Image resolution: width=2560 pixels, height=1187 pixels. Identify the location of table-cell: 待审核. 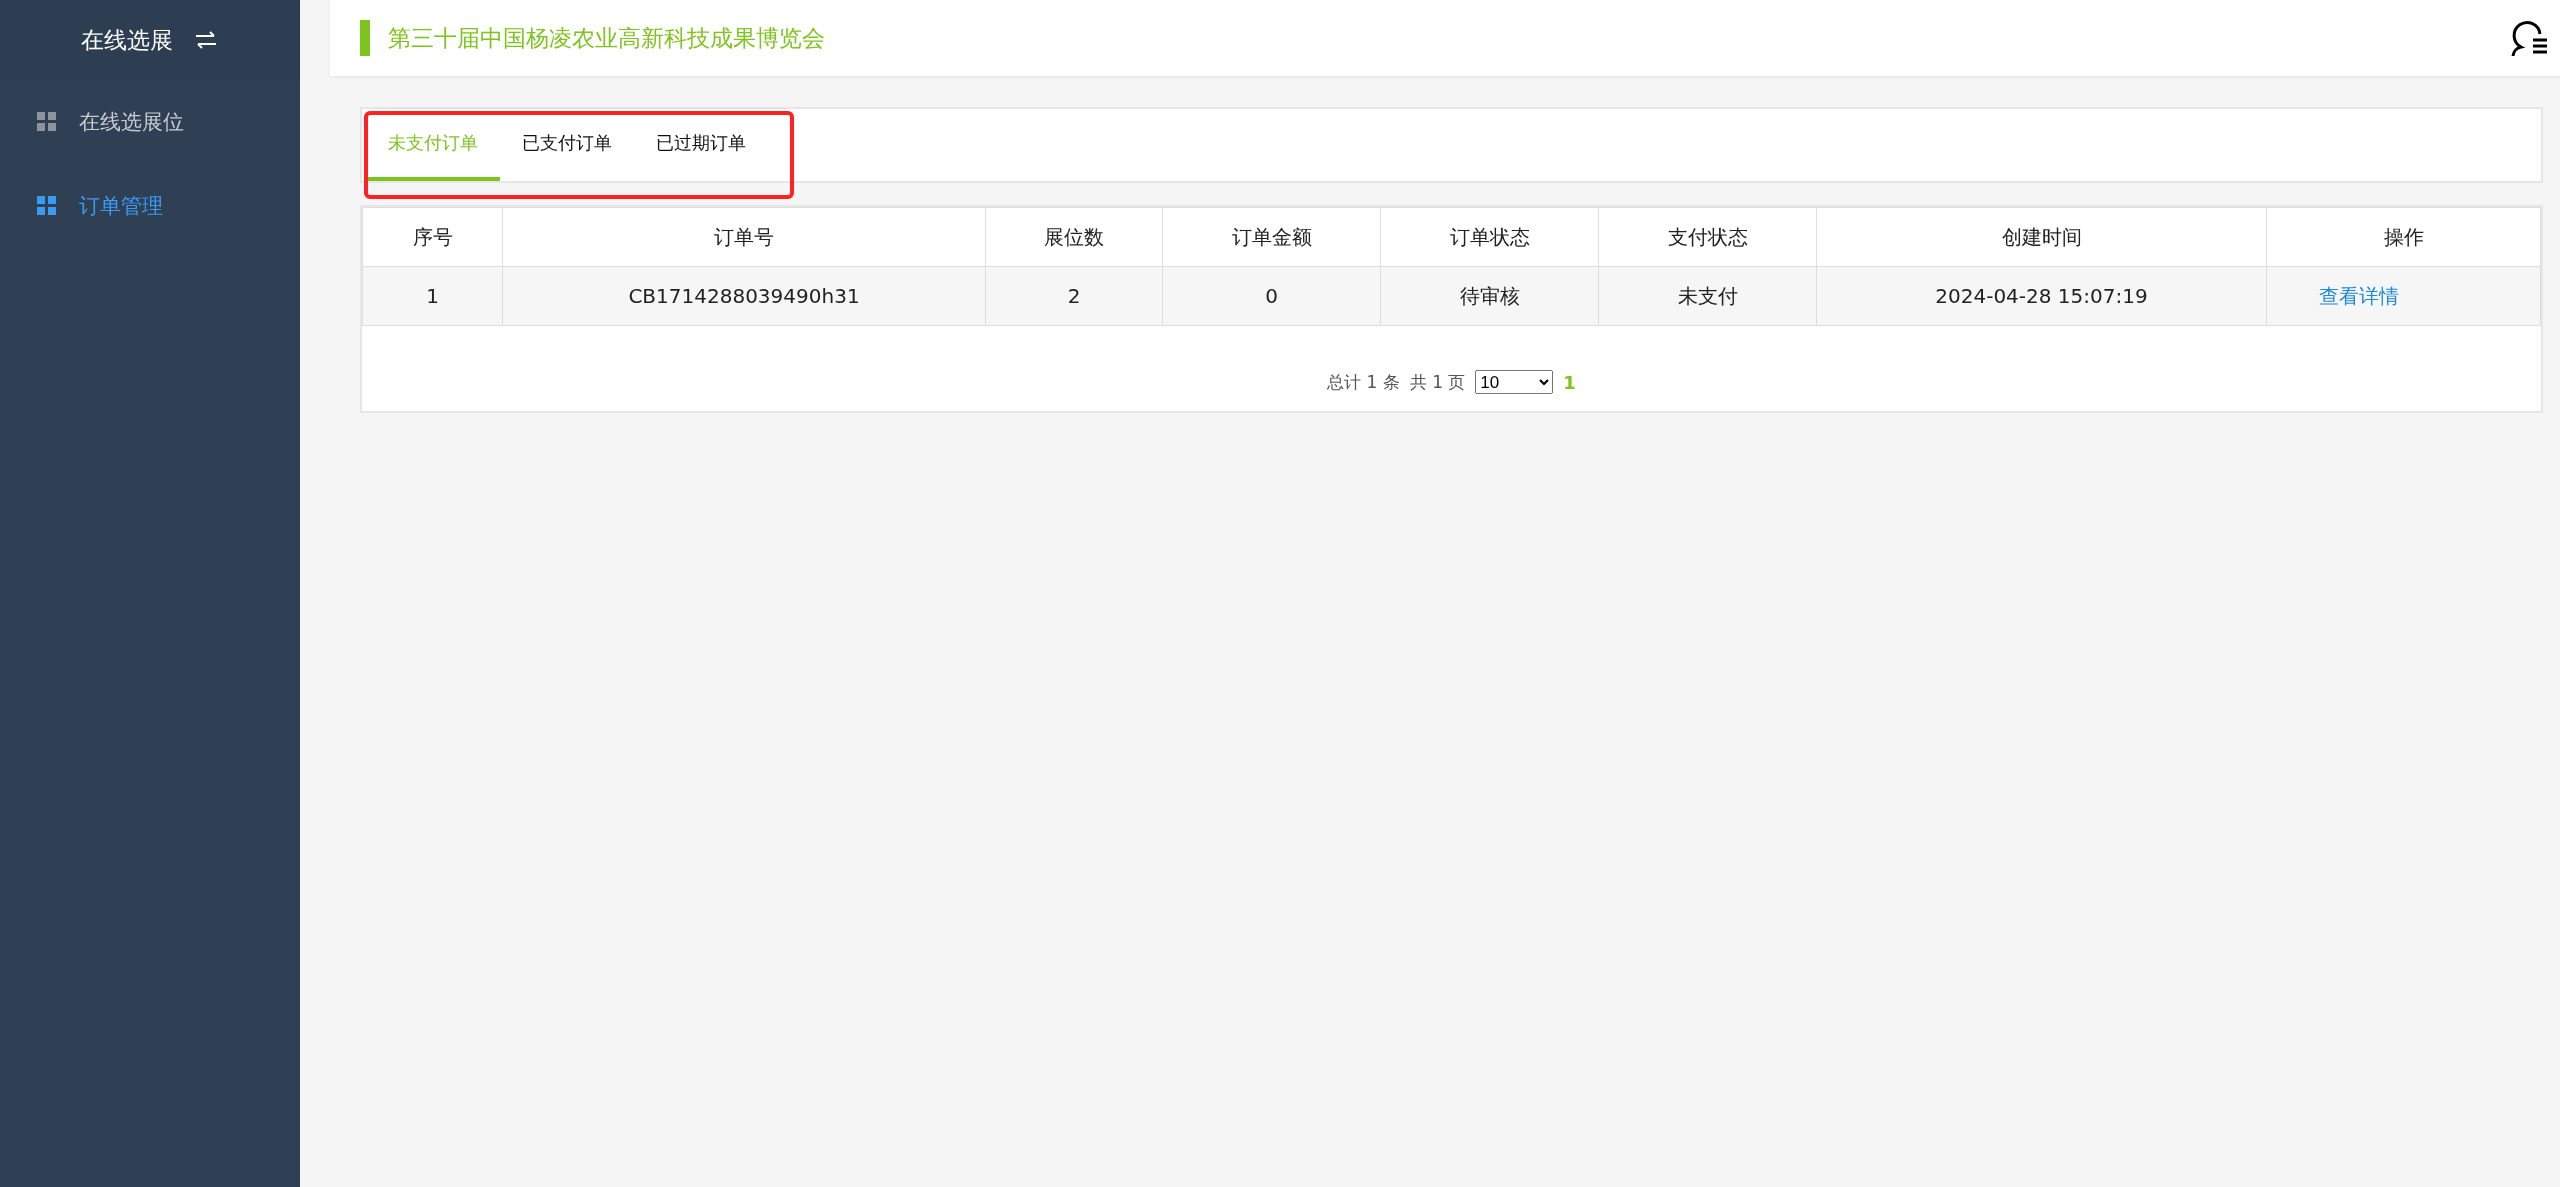
(1489, 296).